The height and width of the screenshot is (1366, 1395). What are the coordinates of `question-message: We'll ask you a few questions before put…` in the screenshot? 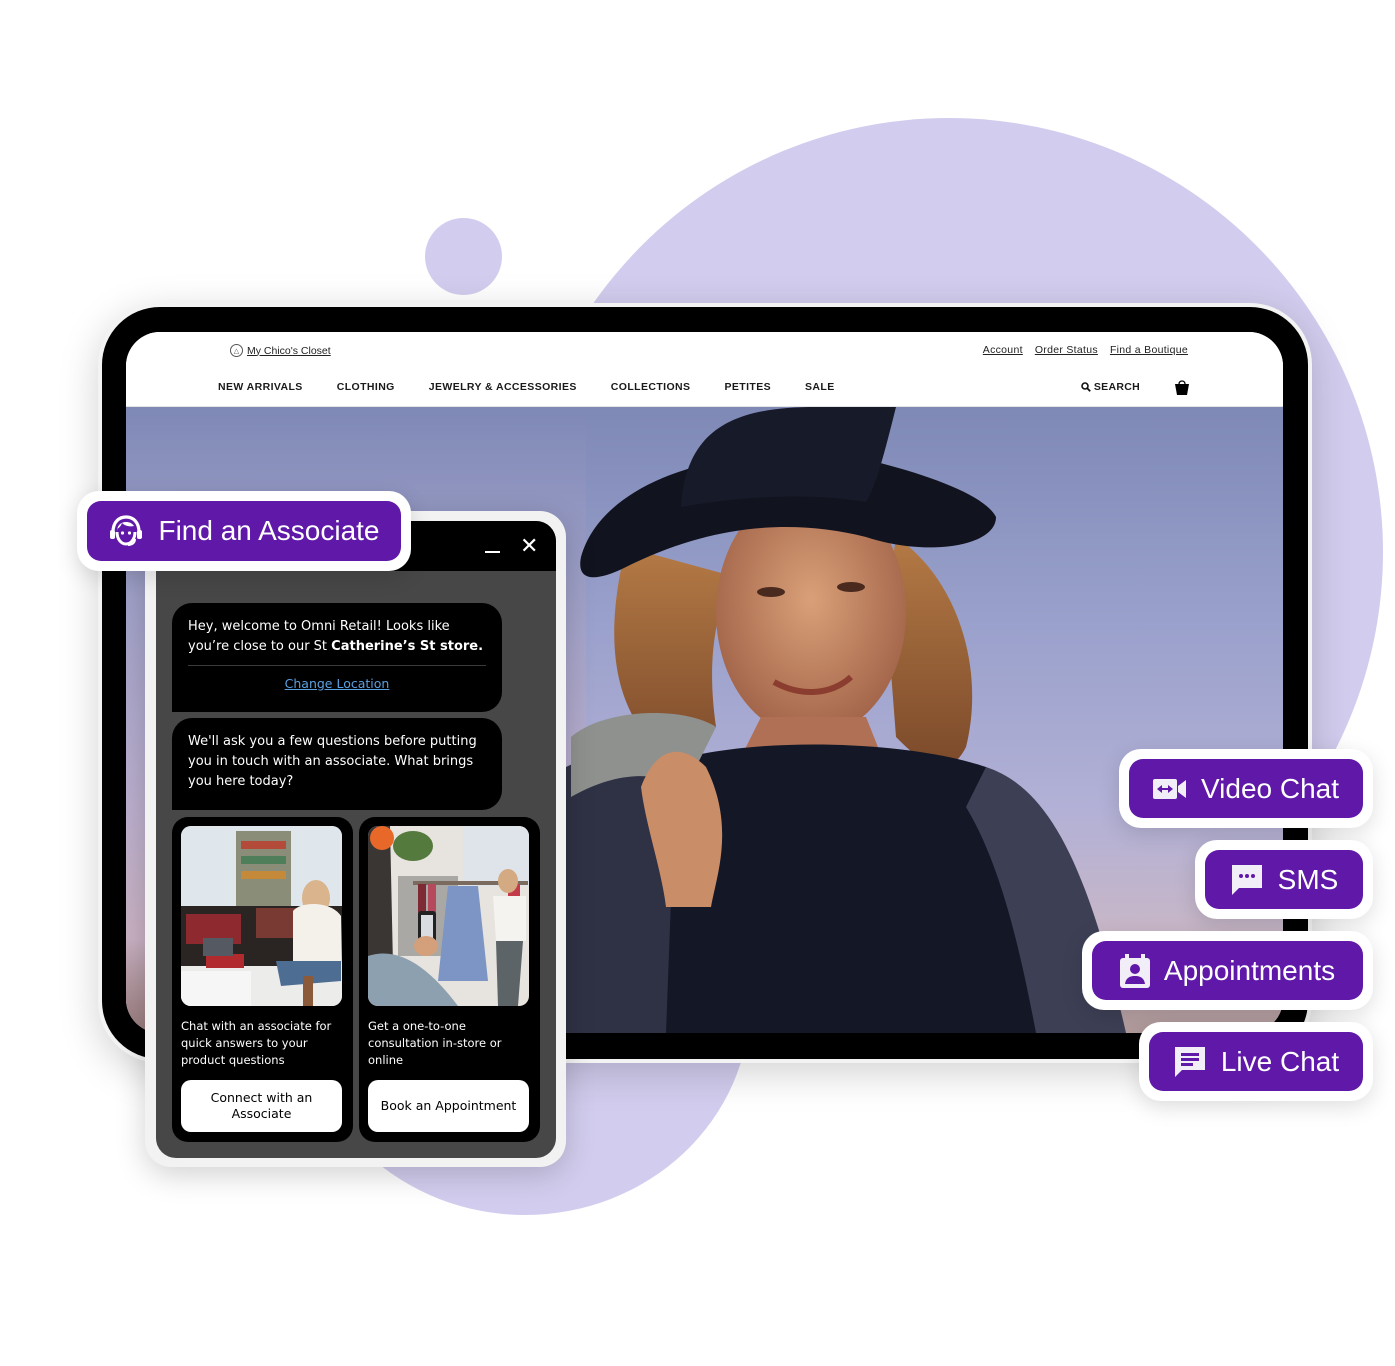 It's located at (337, 764).